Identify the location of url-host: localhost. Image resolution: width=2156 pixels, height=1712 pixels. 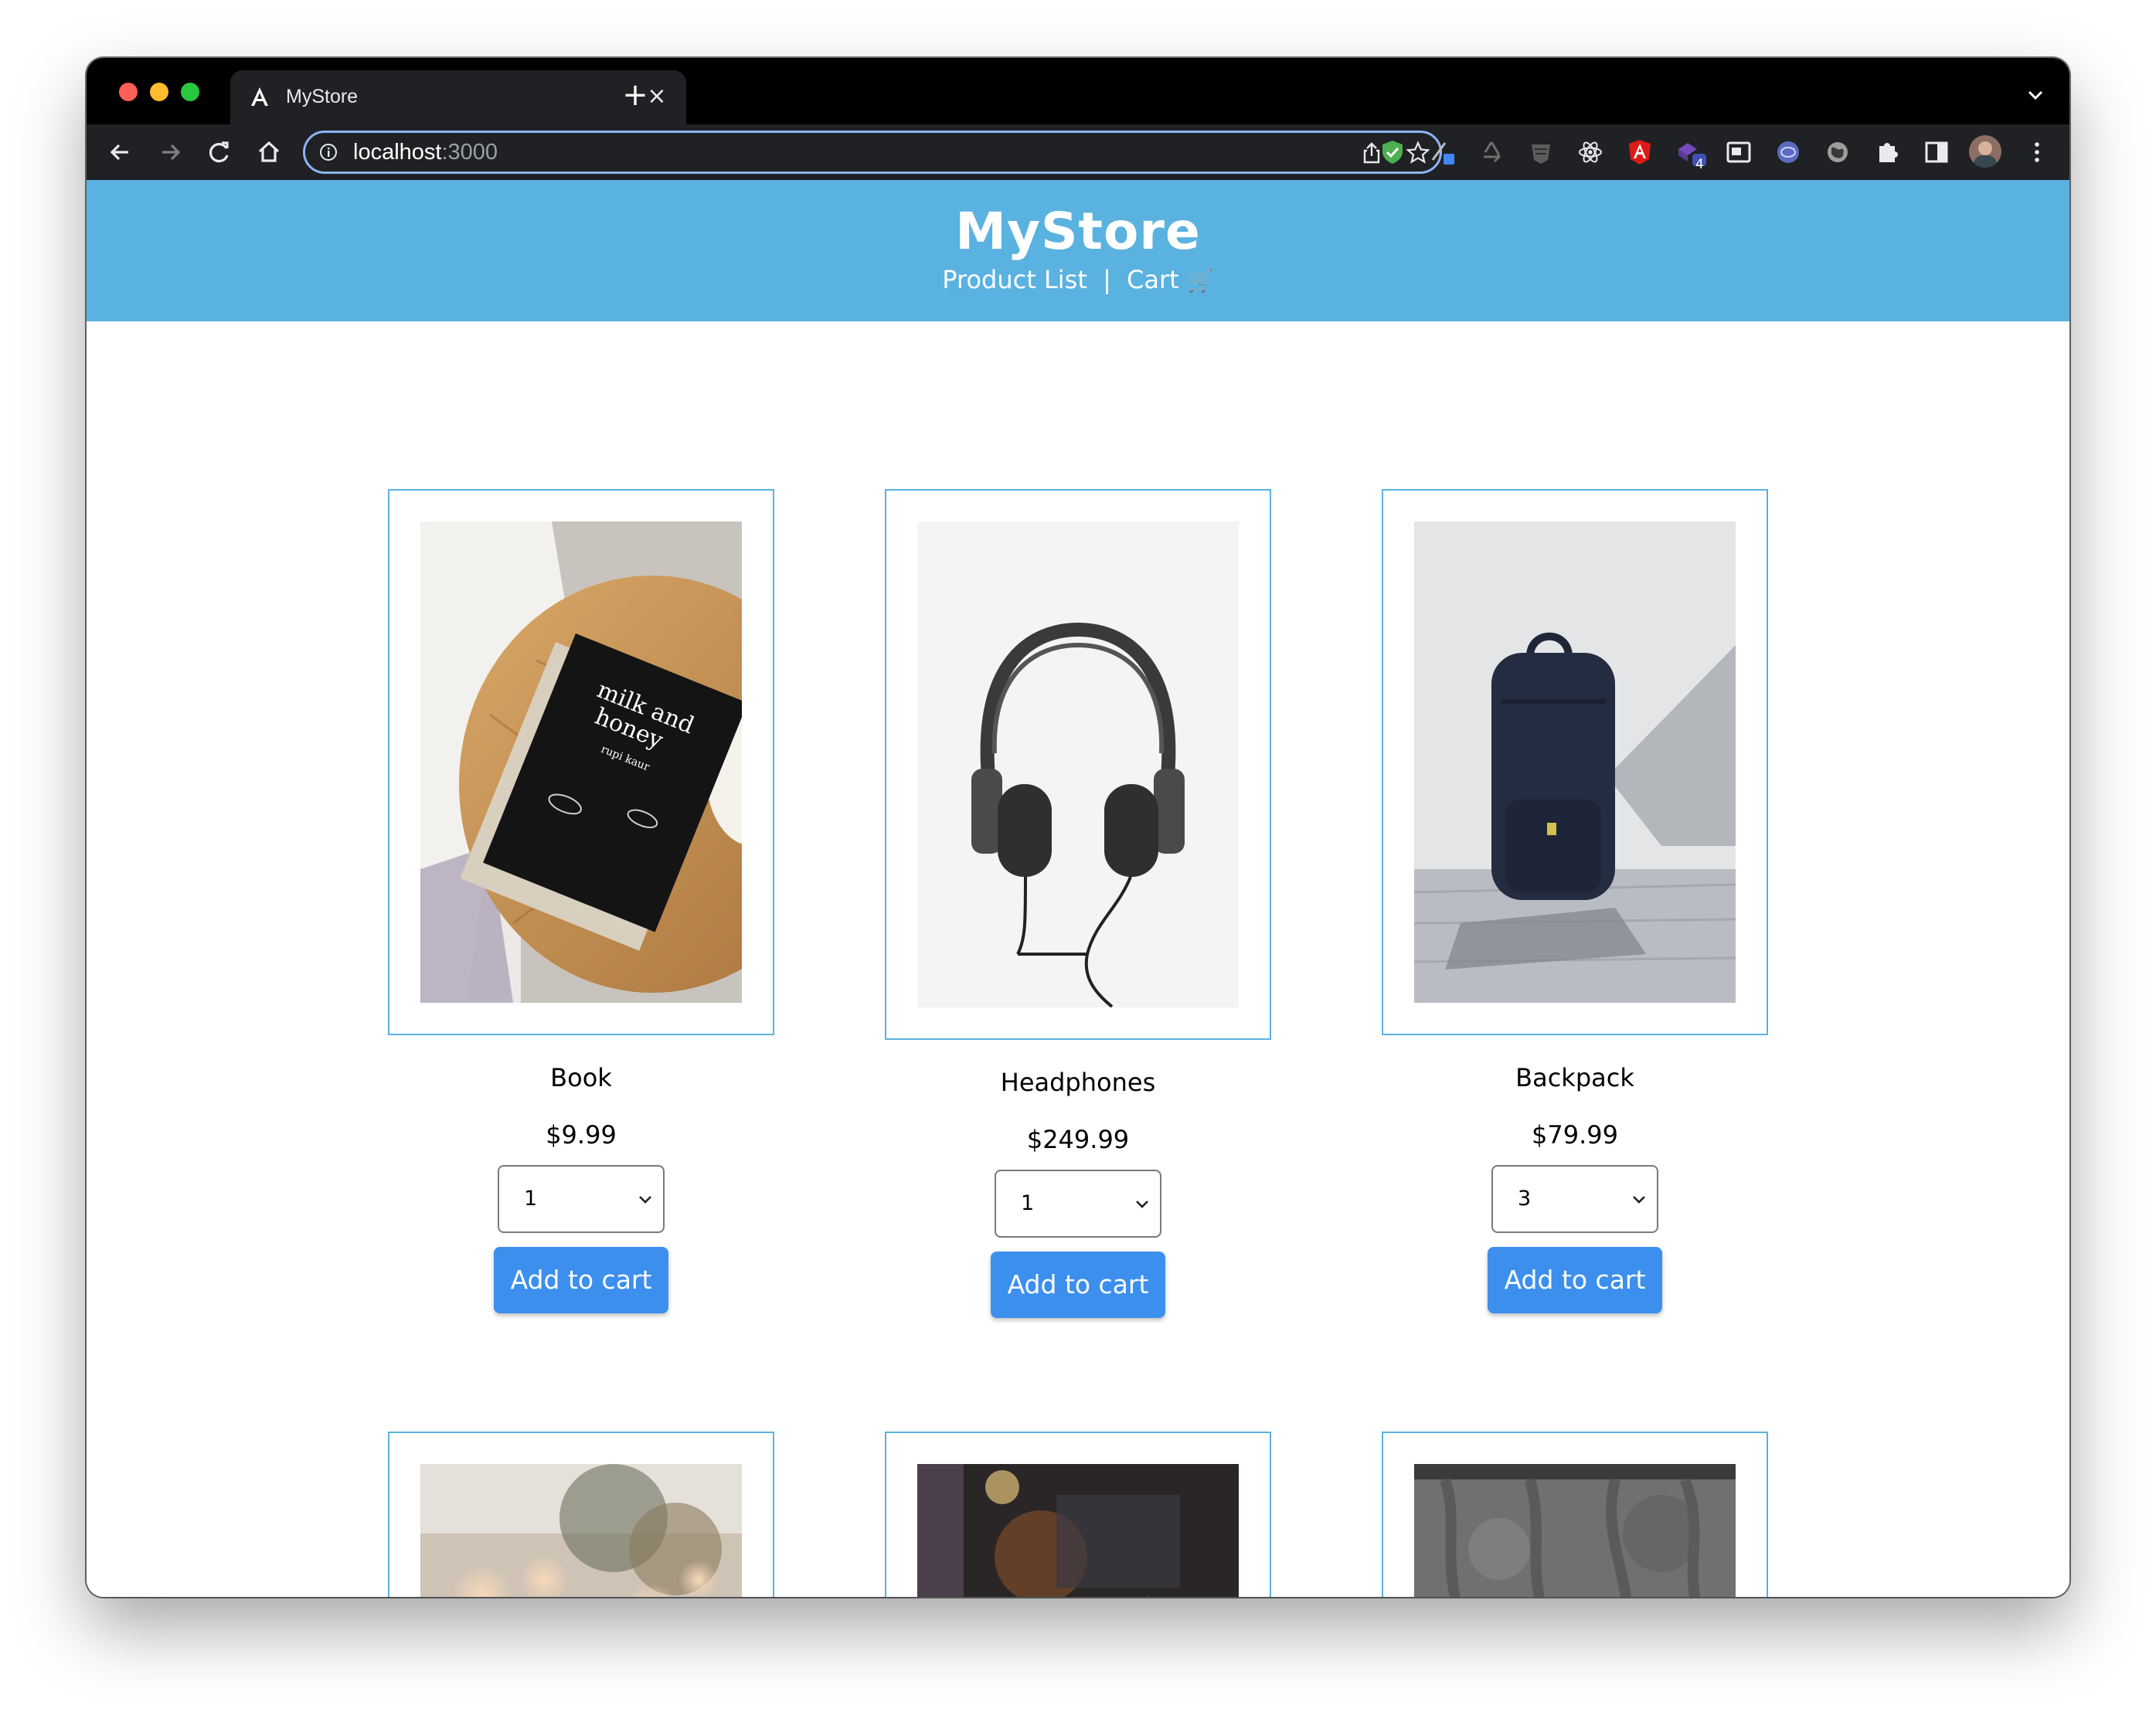
(397, 152).